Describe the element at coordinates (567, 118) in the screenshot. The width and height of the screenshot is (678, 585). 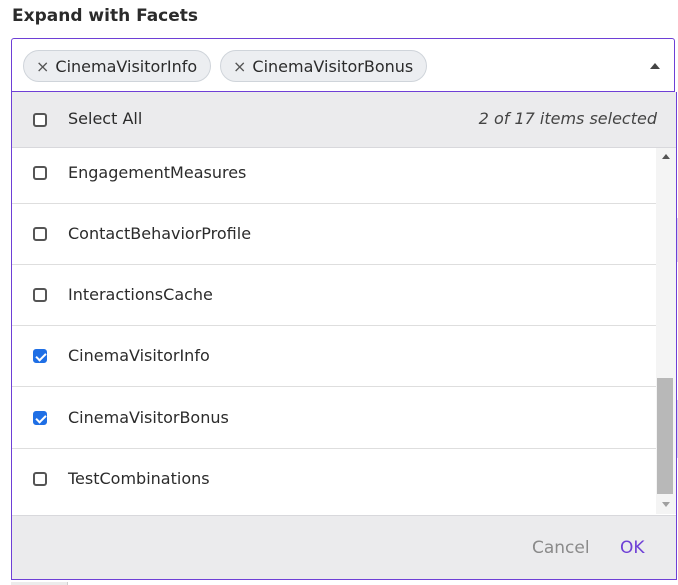
I see `selection-count: 2 of 17 items selected` at that location.